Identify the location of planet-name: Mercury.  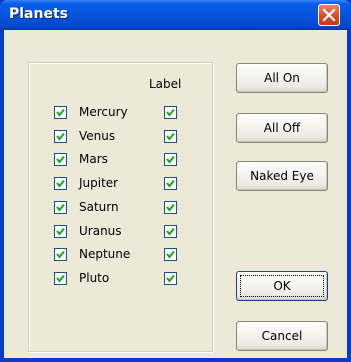
(103, 112).